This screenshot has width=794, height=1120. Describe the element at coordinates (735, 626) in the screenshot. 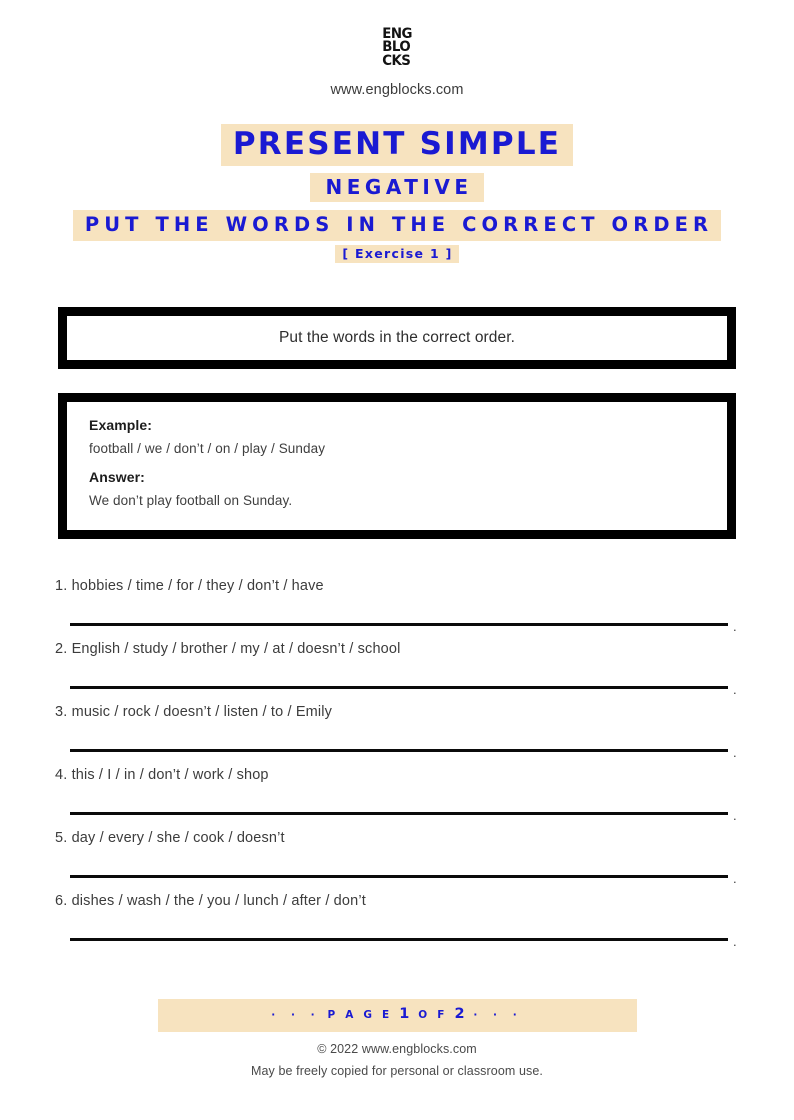

I see `answer-period-1: .` at that location.